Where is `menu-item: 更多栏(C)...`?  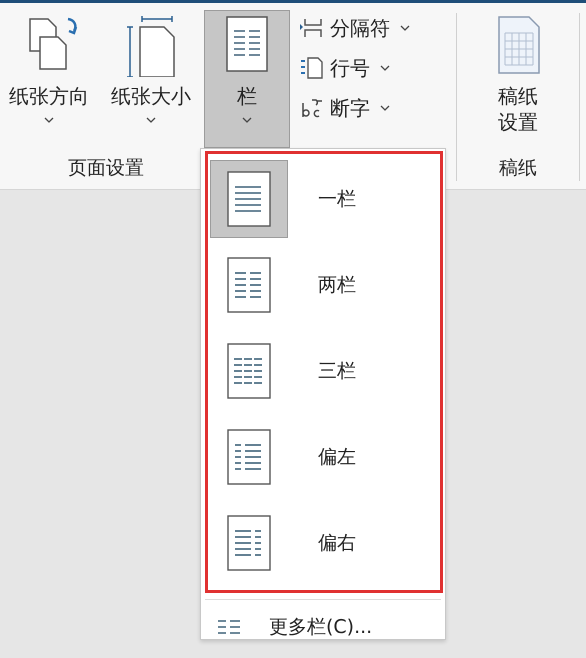 menu-item: 更多栏(C)... is located at coordinates (323, 626).